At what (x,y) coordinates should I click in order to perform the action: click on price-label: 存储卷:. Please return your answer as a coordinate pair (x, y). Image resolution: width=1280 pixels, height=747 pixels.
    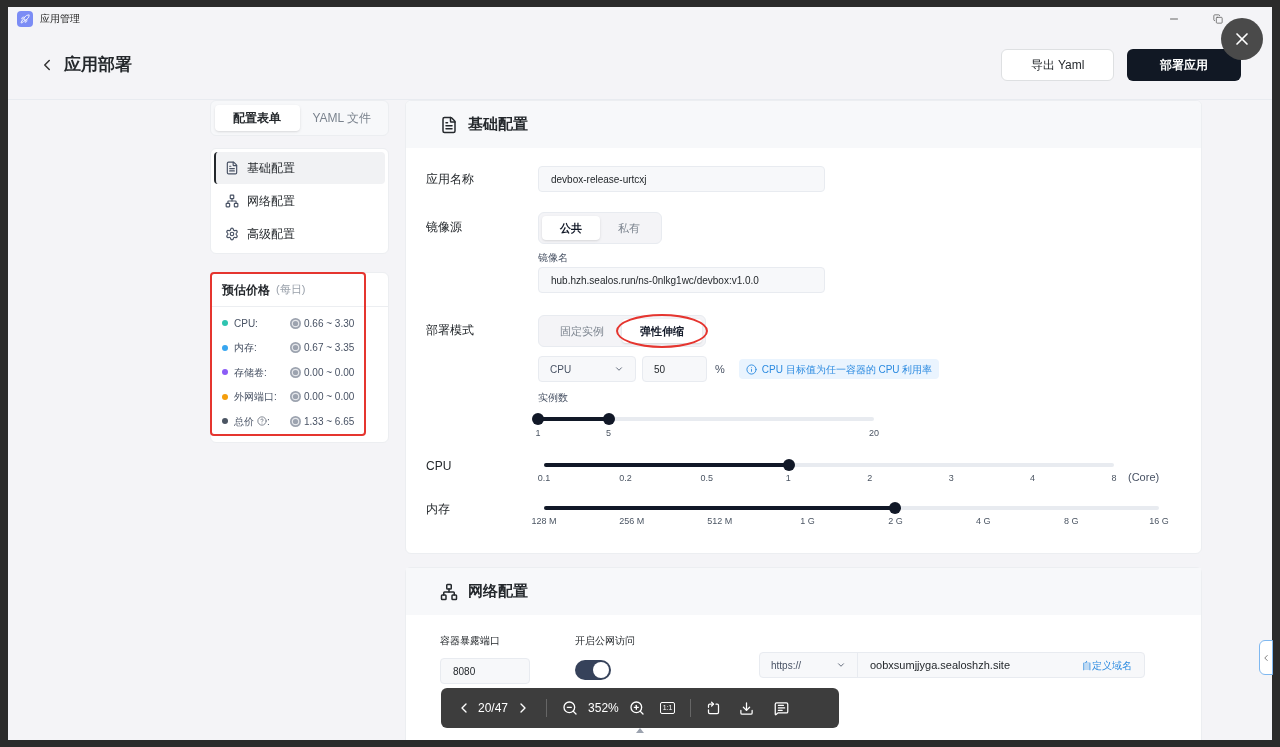
    Looking at the image, I should click on (250, 372).